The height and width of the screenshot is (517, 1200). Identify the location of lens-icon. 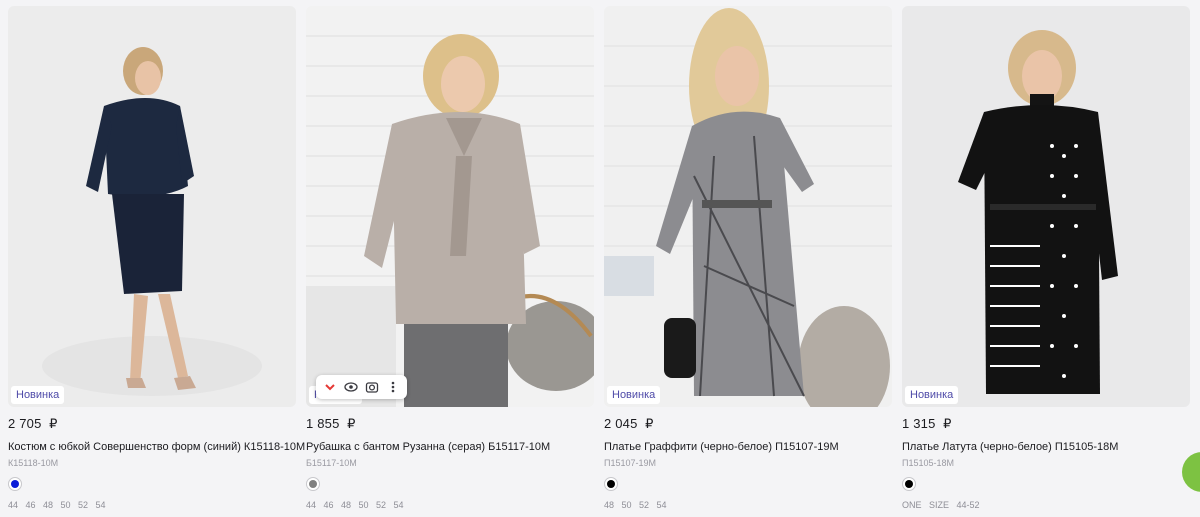
(372, 387).